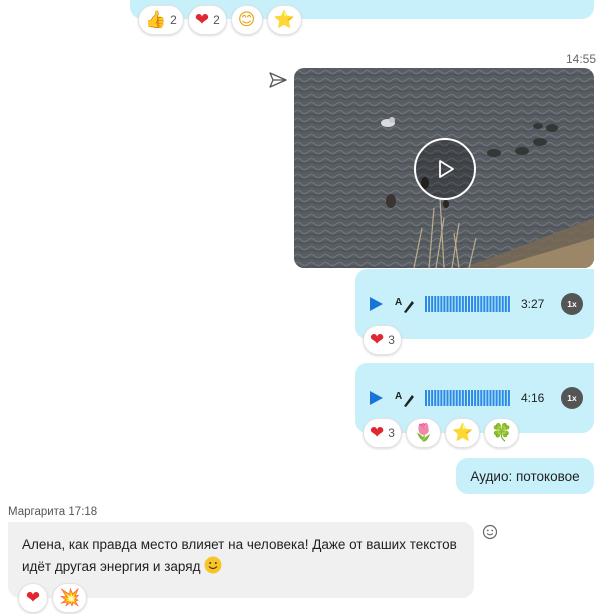  I want to click on reaction-heart: ❤ 2, so click(207, 20).